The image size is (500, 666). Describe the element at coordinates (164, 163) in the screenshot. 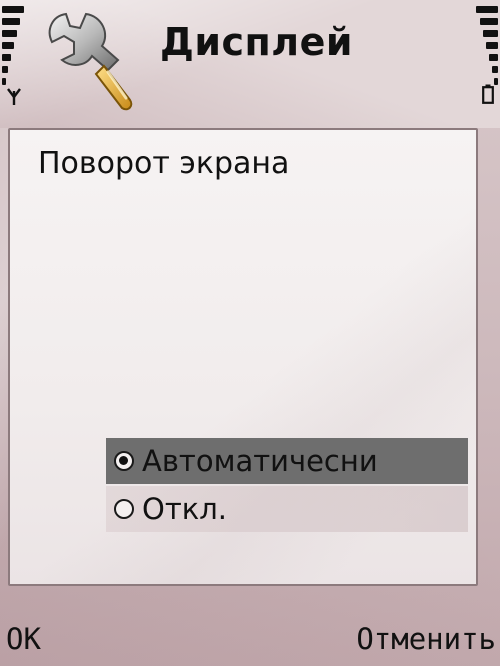

I see `setting-label: Поворот экрана` at that location.